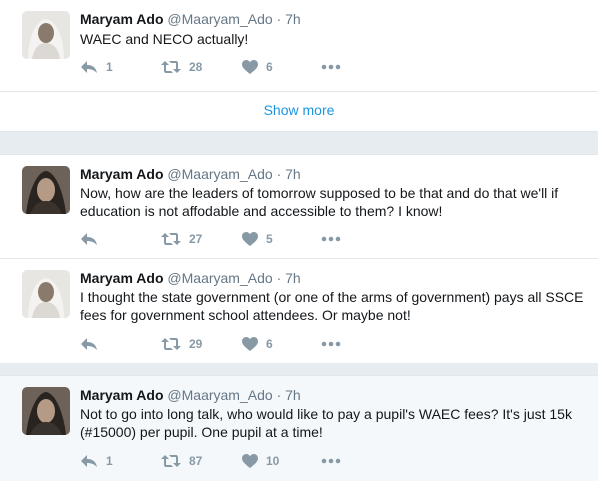 The height and width of the screenshot is (481, 598). I want to click on like-count: 5, so click(269, 239).